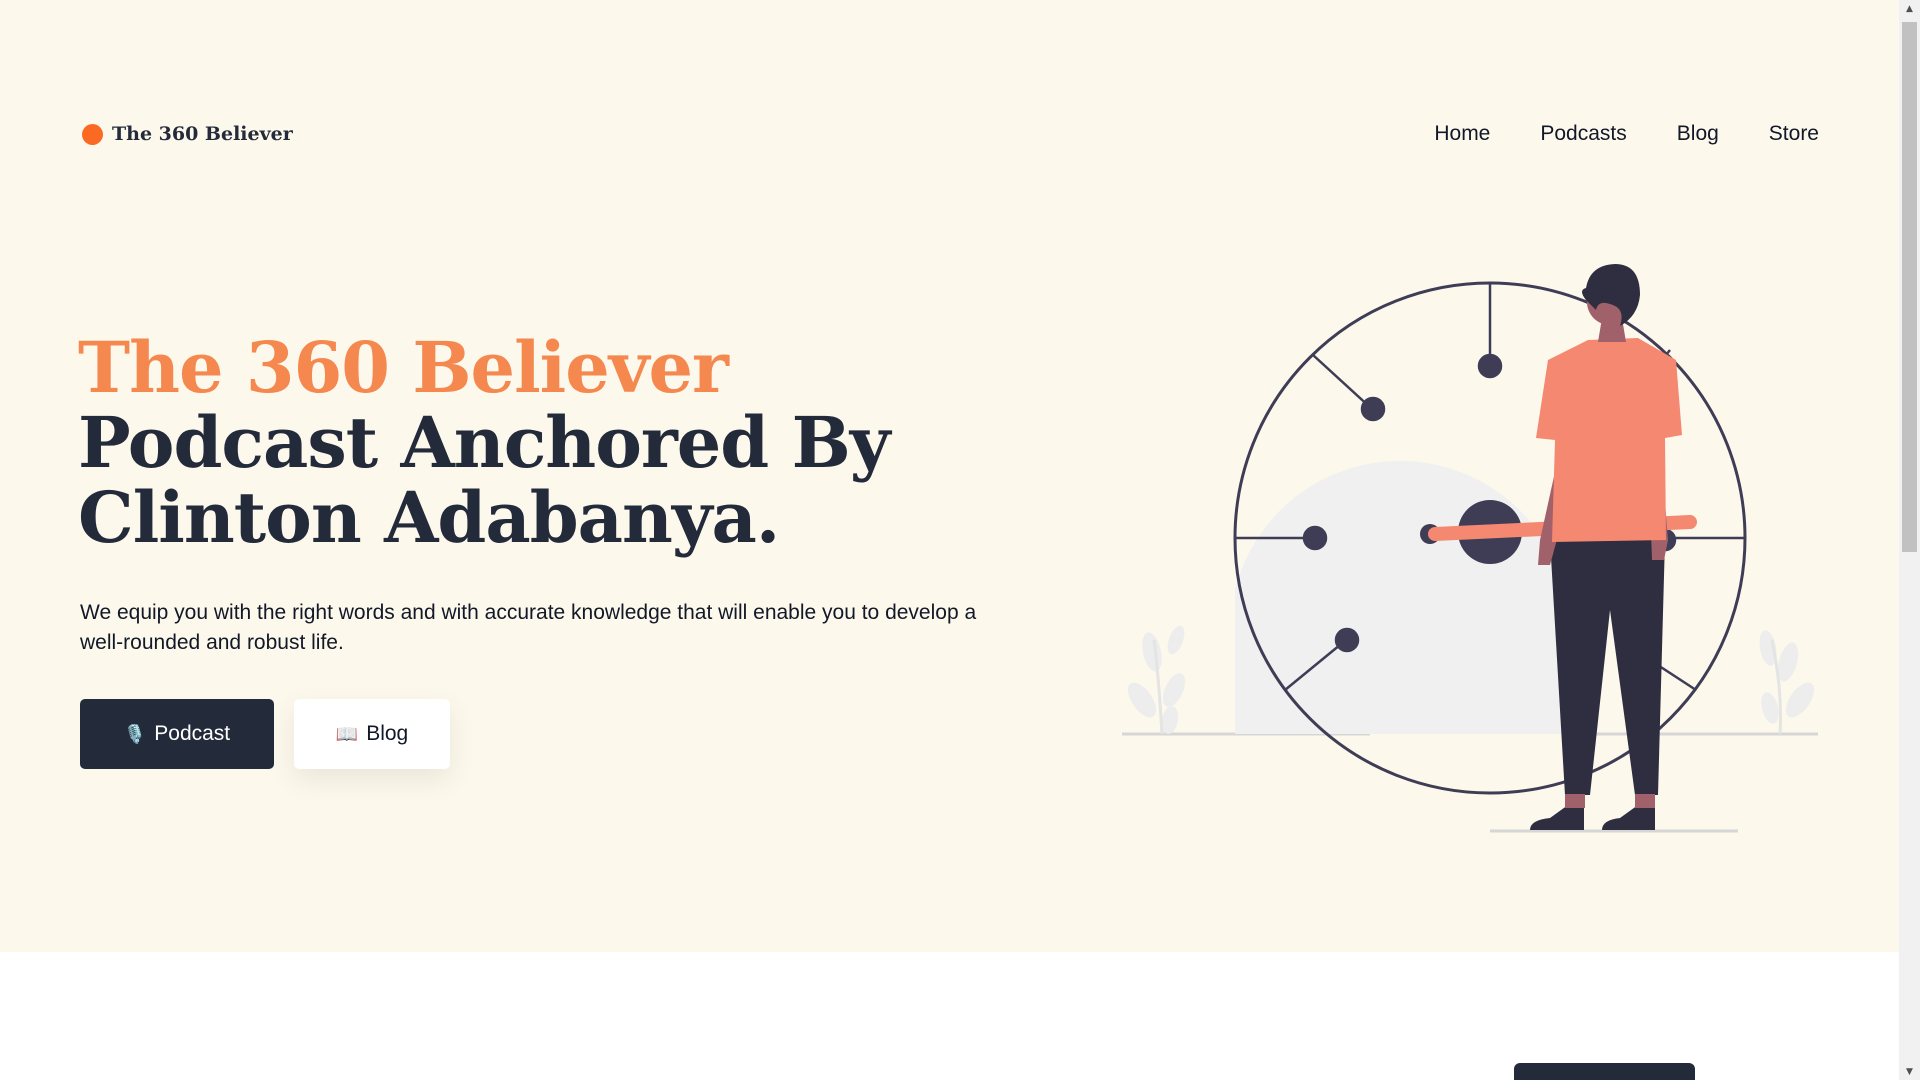 This screenshot has width=1920, height=1080. What do you see at coordinates (1909, 8) in the screenshot?
I see `scroll-up-icon: ▲` at bounding box center [1909, 8].